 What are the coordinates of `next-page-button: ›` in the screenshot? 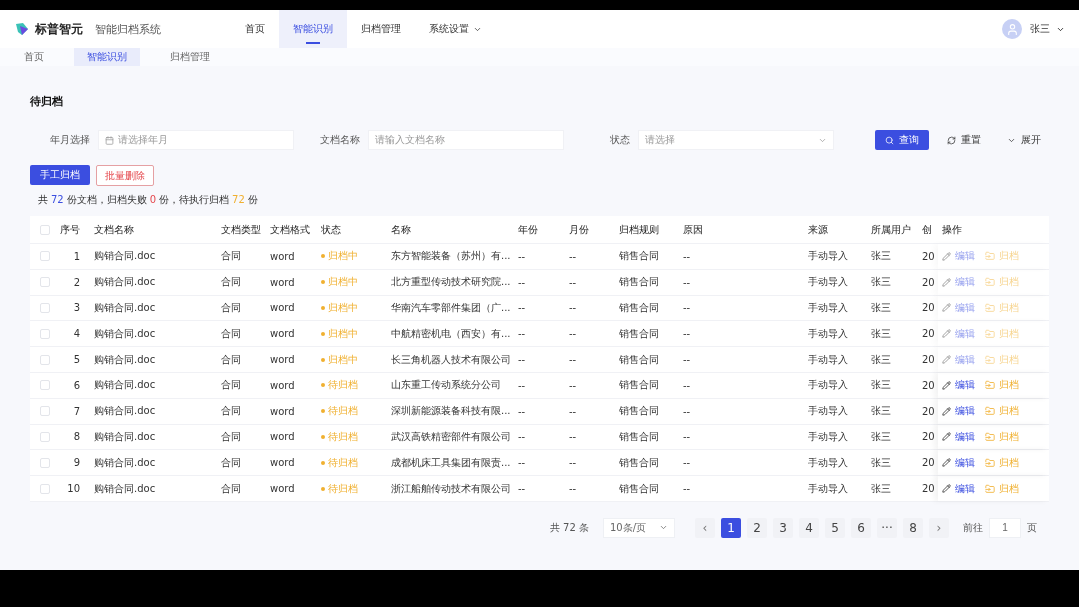 It's located at (939, 527).